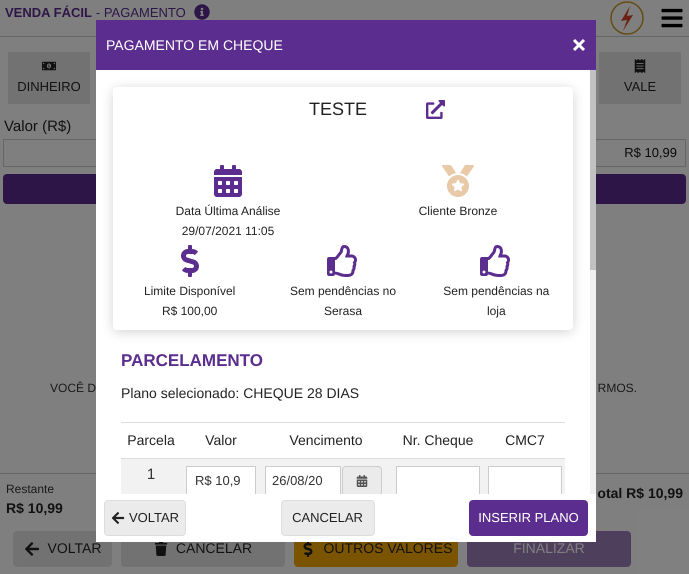 This screenshot has width=689, height=574. Describe the element at coordinates (525, 480) in the screenshot. I see `cmc7-input` at that location.